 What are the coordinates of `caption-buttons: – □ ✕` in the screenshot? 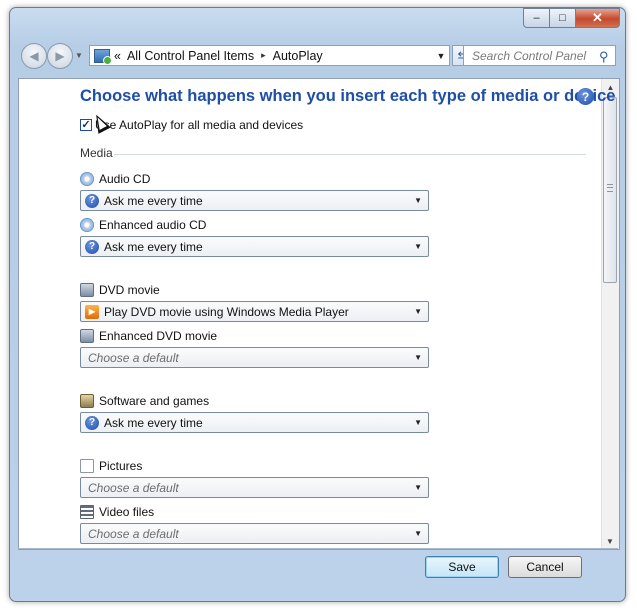 It's located at (571, 18).